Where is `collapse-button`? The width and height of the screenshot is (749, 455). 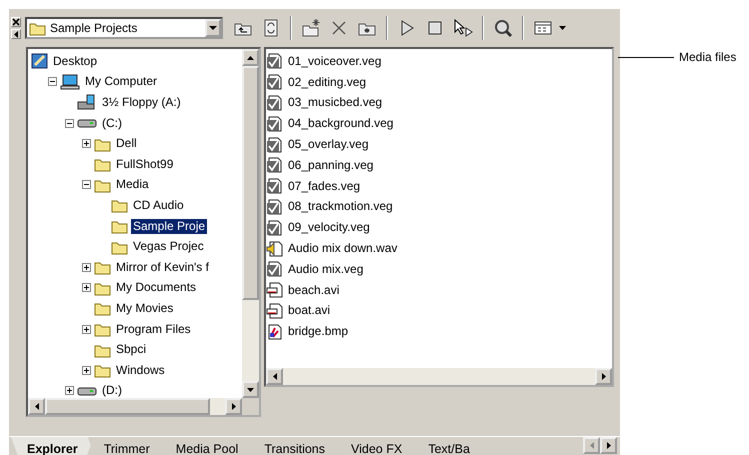
collapse-button is located at coordinates (16, 34).